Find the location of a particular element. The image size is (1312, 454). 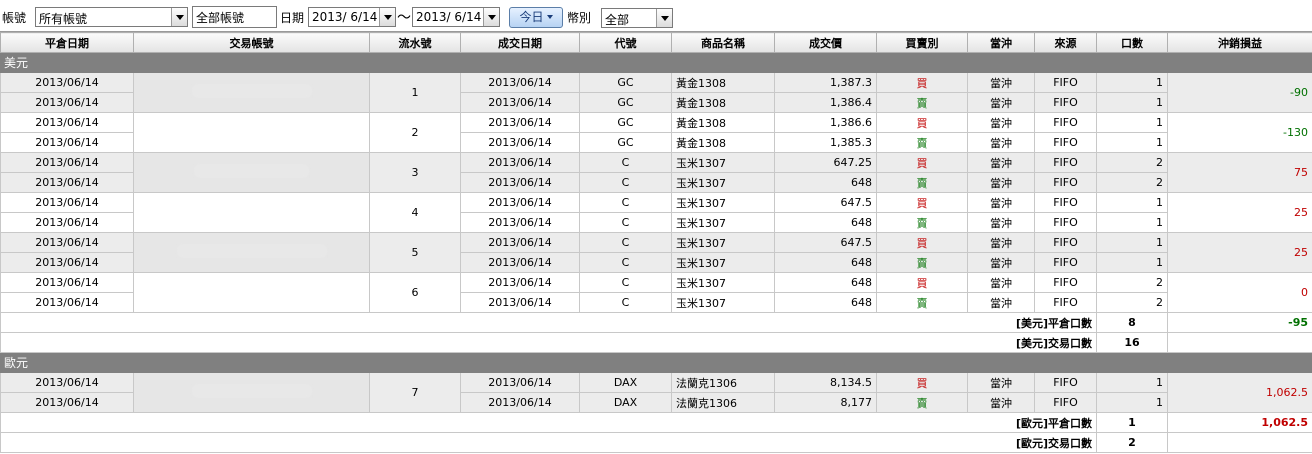

col-header: 口數 is located at coordinates (1132, 42).